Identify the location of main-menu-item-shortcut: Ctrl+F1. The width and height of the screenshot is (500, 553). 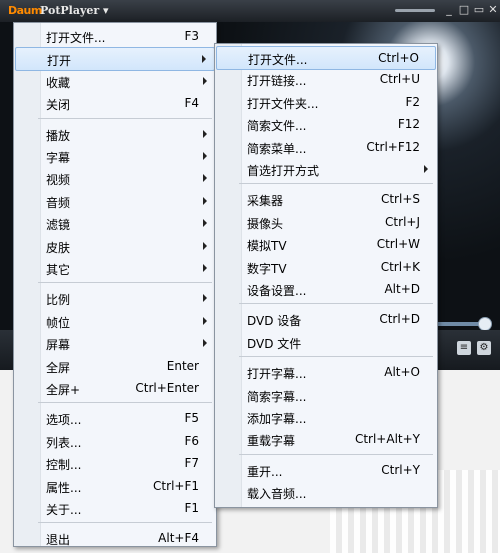
(176, 485).